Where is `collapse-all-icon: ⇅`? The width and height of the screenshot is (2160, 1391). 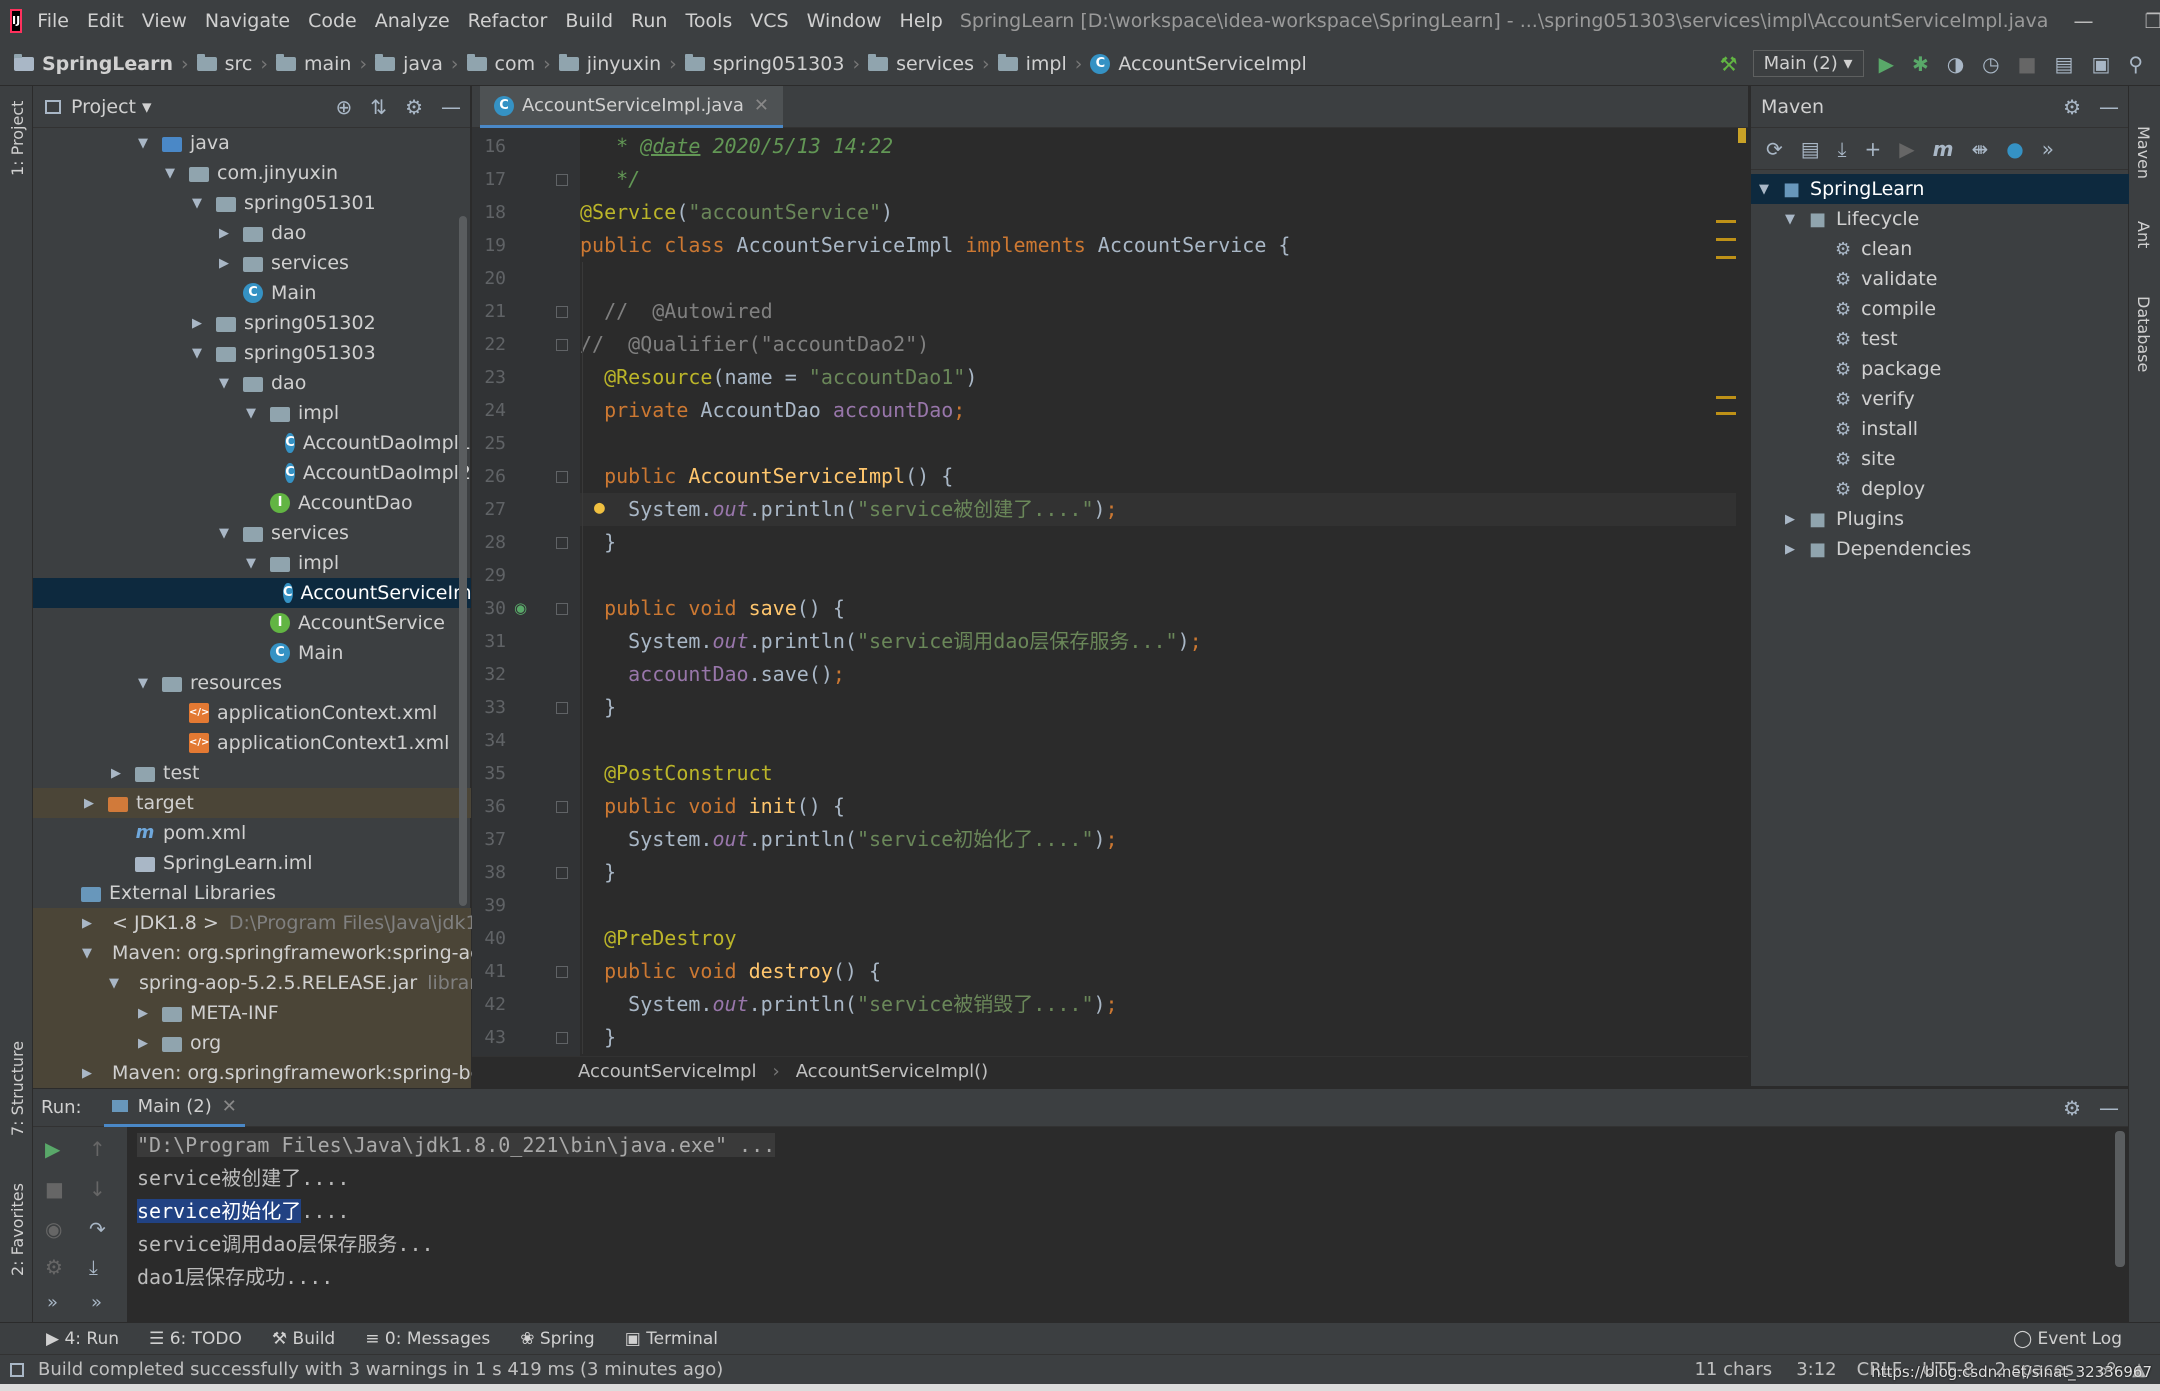
collapse-all-icon: ⇅ is located at coordinates (378, 107).